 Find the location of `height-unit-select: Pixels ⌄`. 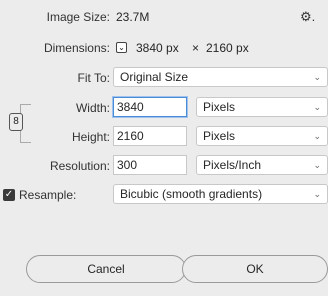

height-unit-select: Pixels ⌄ is located at coordinates (262, 136).